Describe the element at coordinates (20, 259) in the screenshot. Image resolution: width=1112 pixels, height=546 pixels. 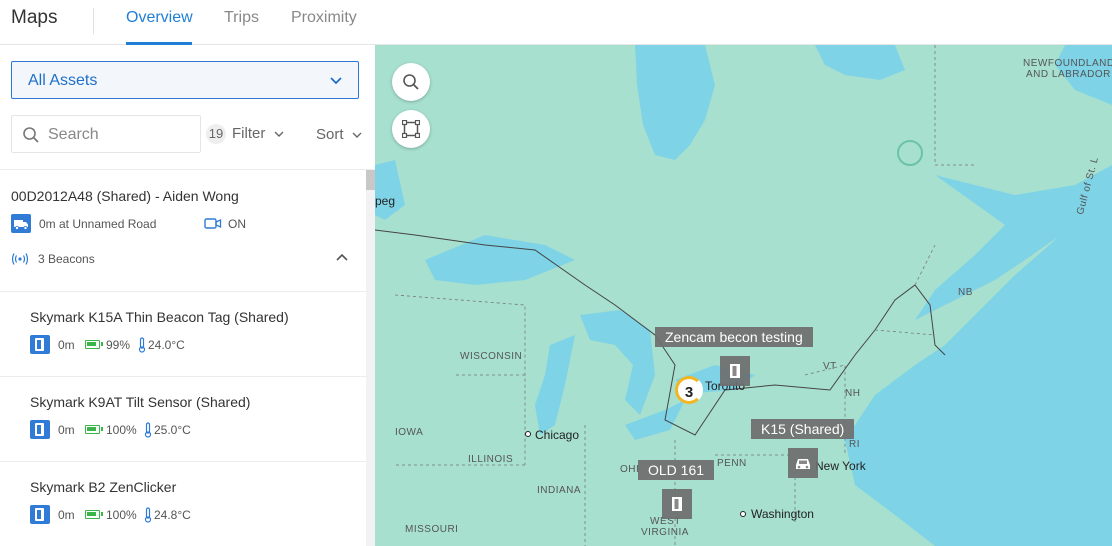
I see `beacon-signal-icon` at that location.